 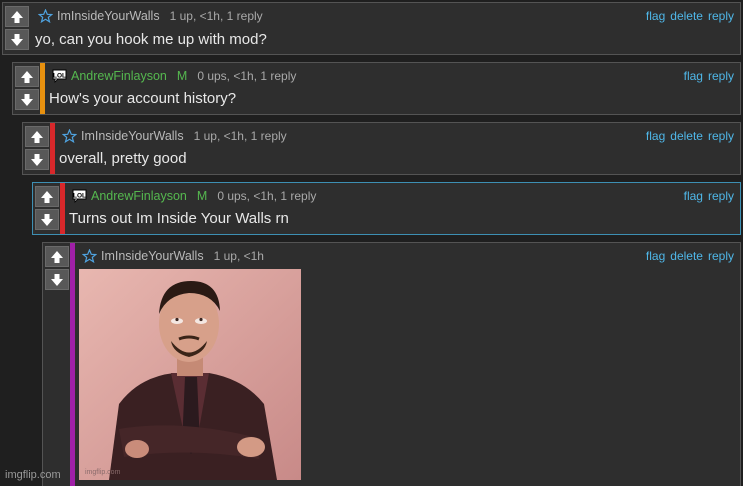 I want to click on comment-text: overall, pretty good, so click(x=123, y=158).